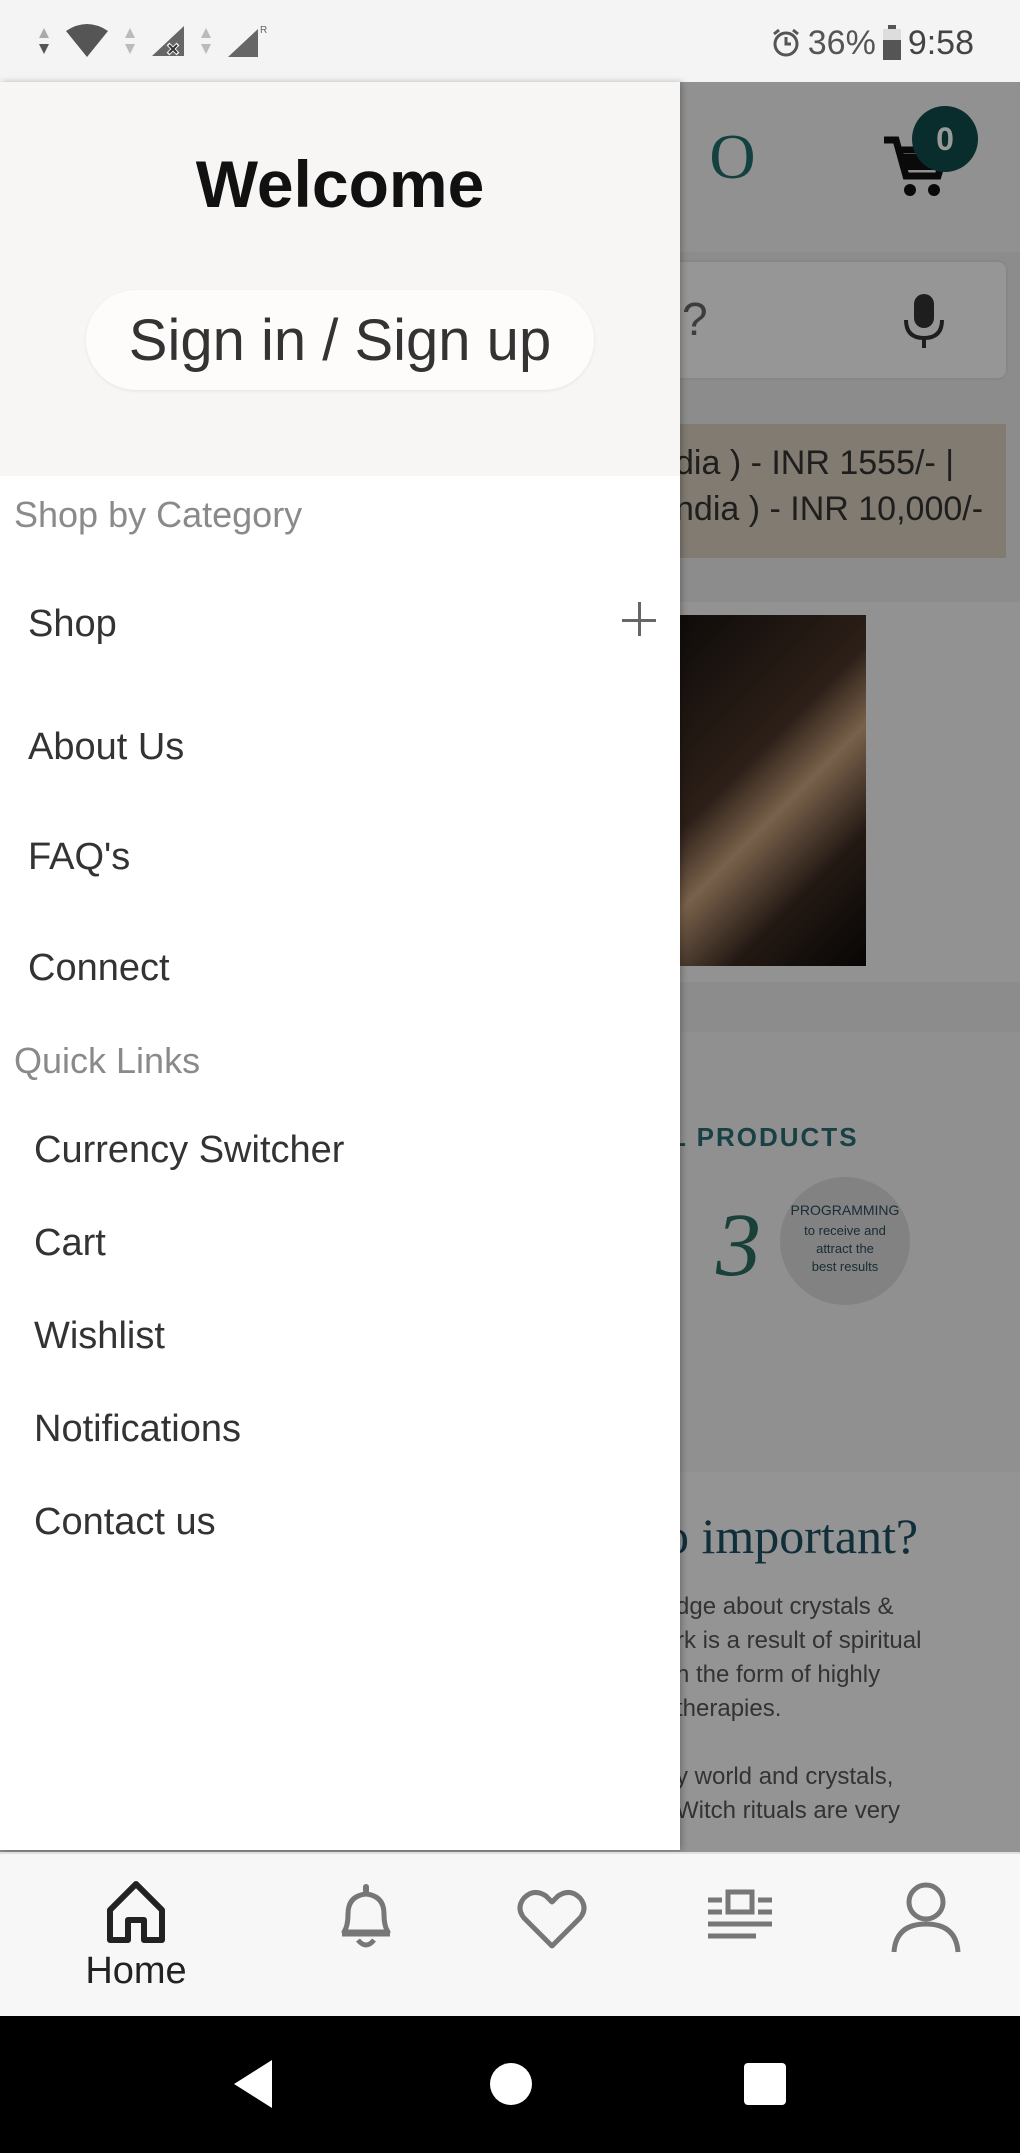  Describe the element at coordinates (343, 968) in the screenshot. I see `menu-item-connect: Connect` at that location.